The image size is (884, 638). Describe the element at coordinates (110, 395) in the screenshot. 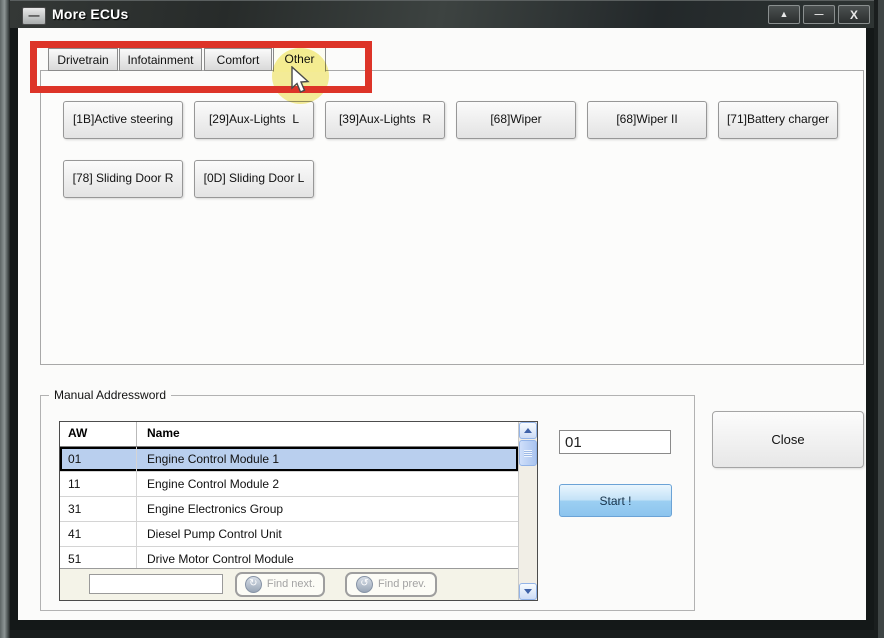

I see `group-legend: Manual Addressword` at that location.